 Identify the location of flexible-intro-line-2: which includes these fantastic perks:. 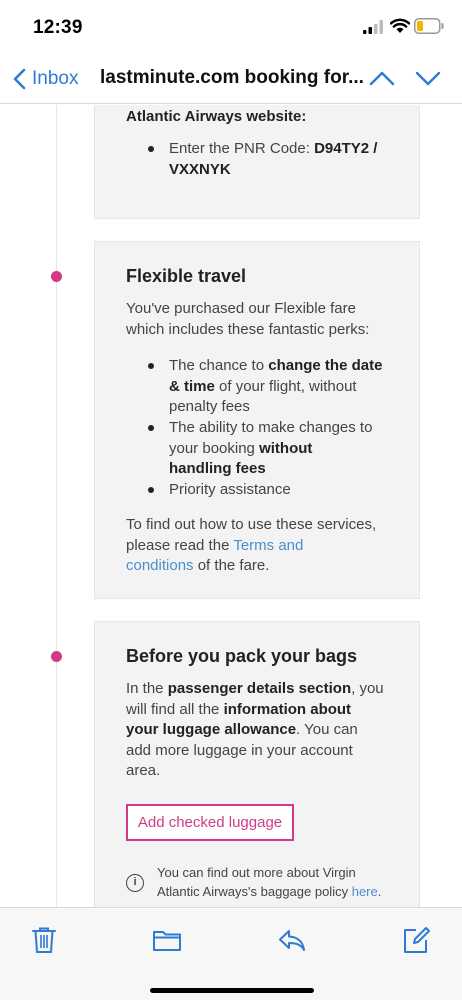
(248, 329).